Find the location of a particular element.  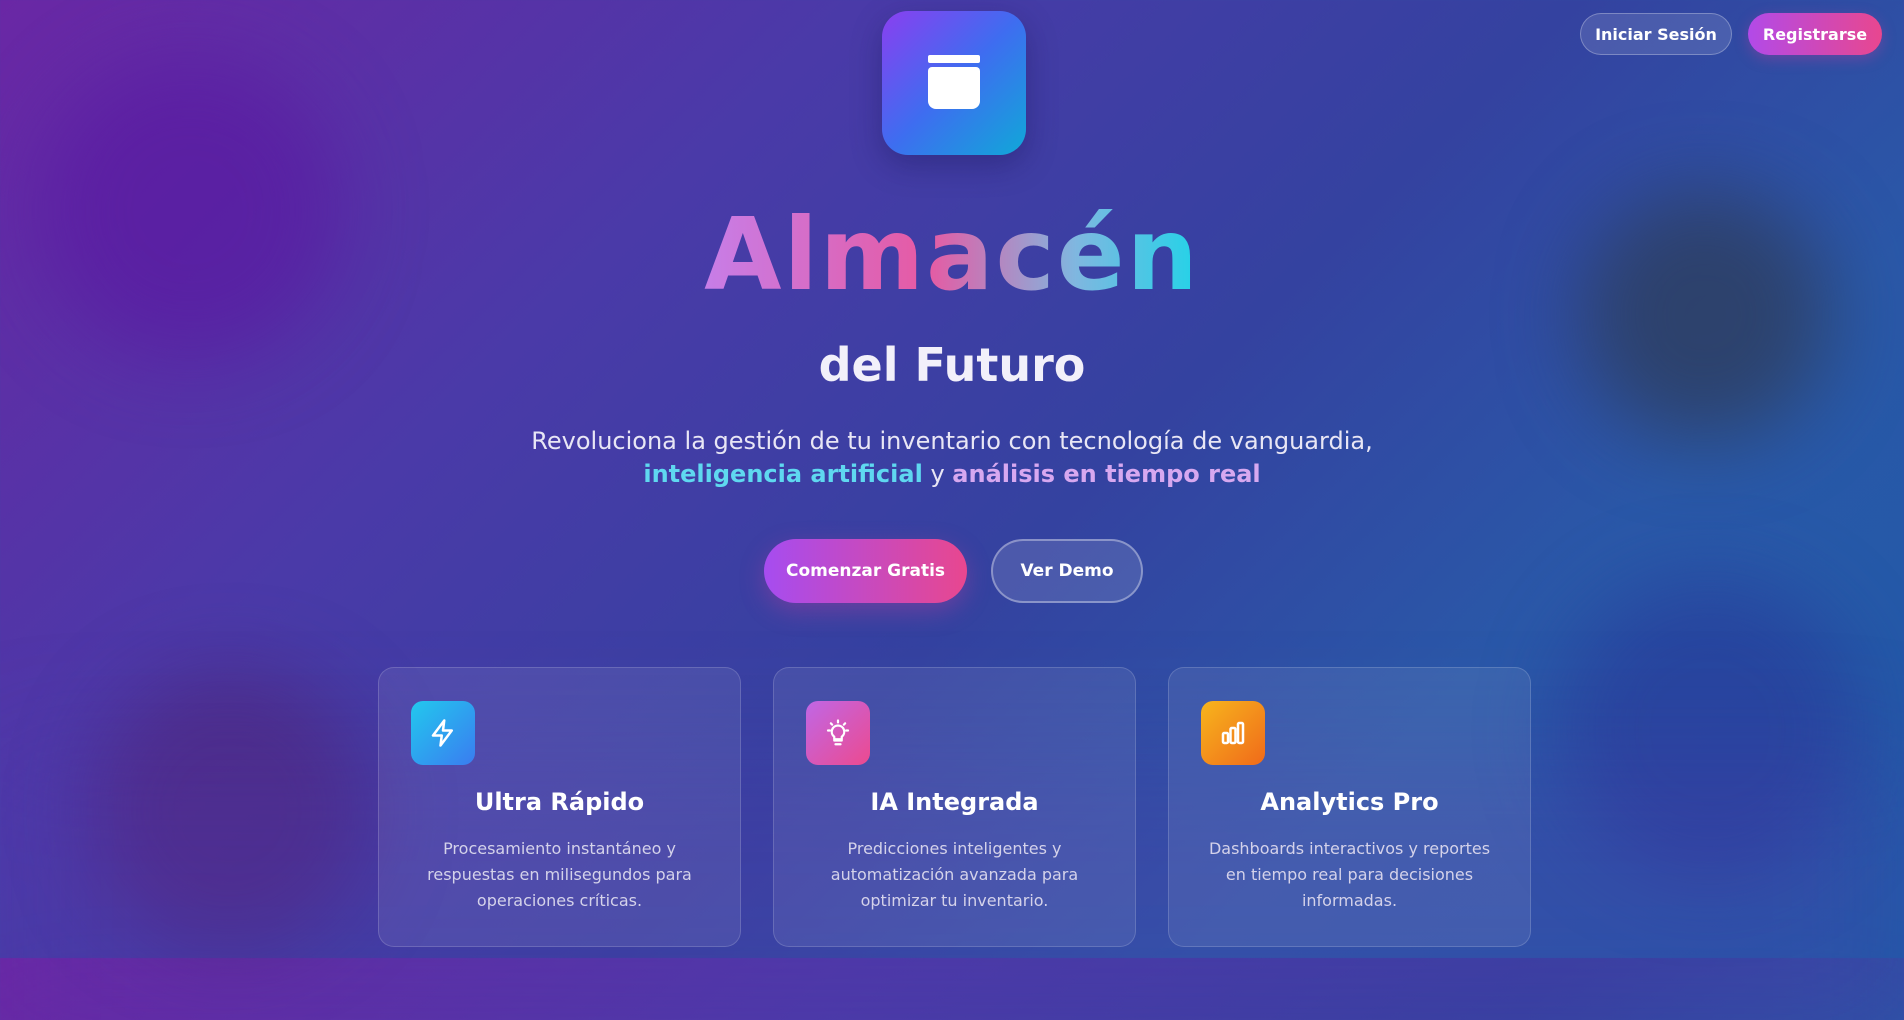

hero-subtitle: del Futuro is located at coordinates (952, 365).